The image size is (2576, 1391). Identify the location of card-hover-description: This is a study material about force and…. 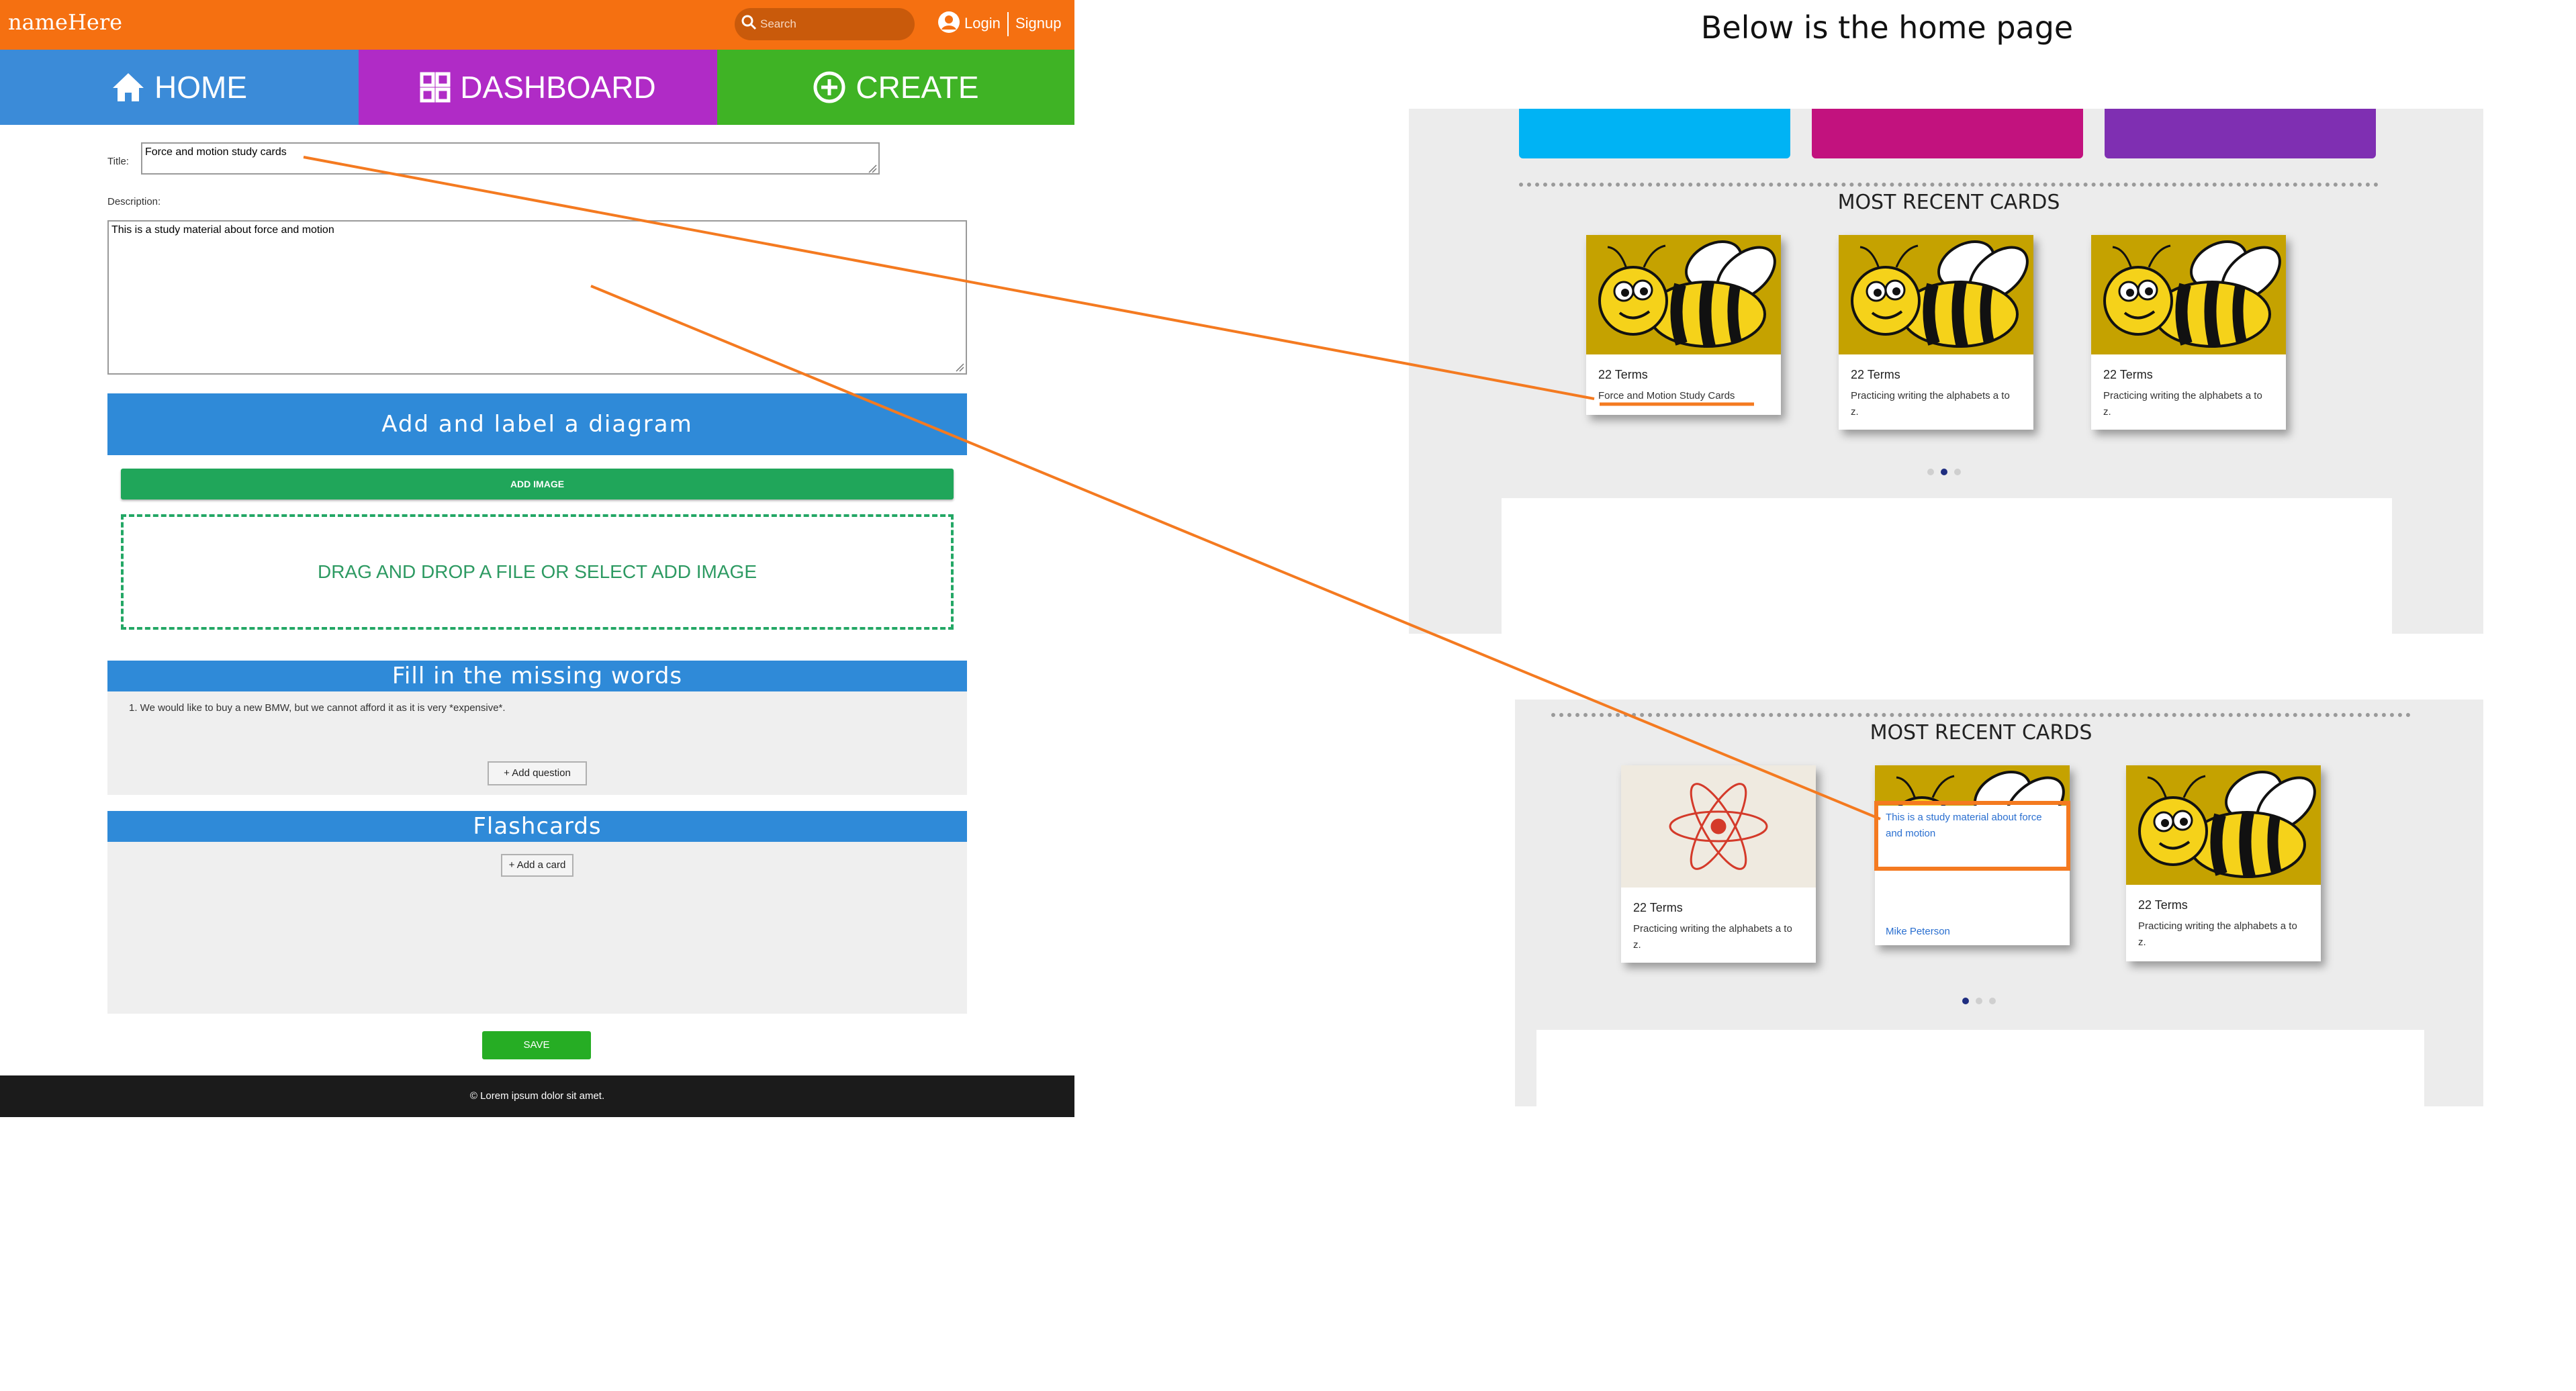
(1964, 826).